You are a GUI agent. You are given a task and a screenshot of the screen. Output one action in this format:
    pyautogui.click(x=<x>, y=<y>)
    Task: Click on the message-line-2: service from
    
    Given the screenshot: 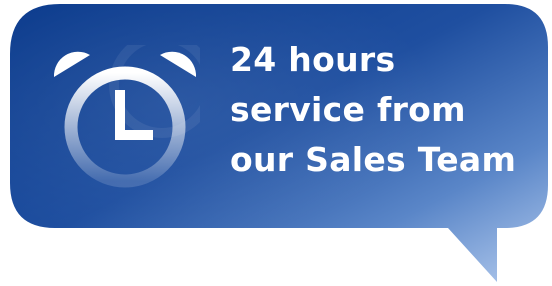 What is the action you would take?
    pyautogui.click(x=348, y=109)
    